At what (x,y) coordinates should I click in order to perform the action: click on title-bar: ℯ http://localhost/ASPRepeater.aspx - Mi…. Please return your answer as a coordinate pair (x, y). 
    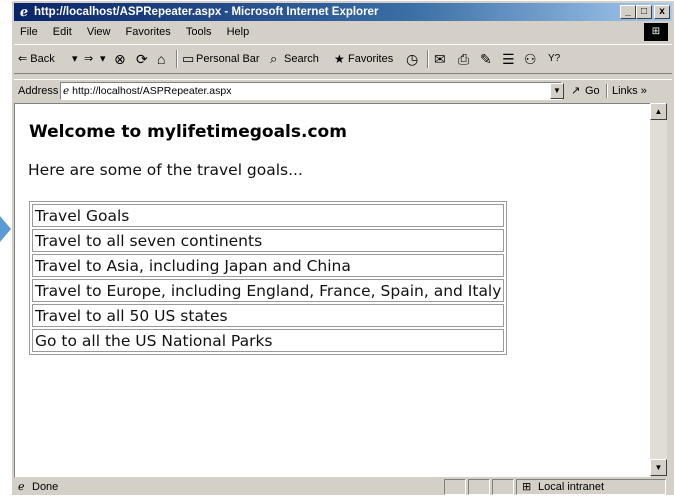
    Looking at the image, I should click on (343, 12).